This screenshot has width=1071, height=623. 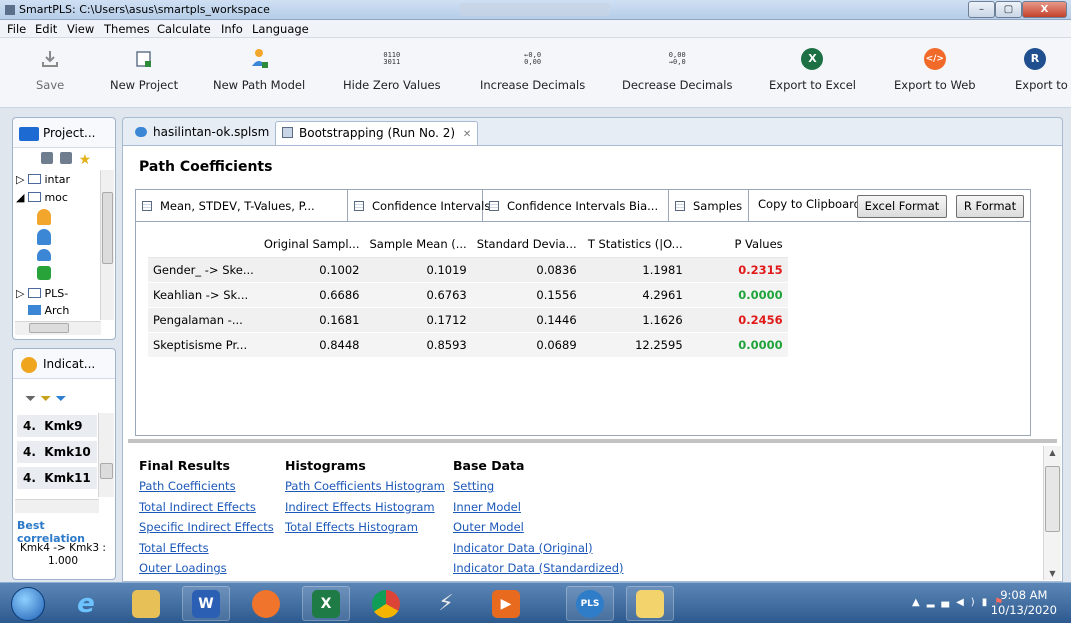 I want to click on results-nav-scrollbar: ▲ ▼, so click(x=1052, y=513).